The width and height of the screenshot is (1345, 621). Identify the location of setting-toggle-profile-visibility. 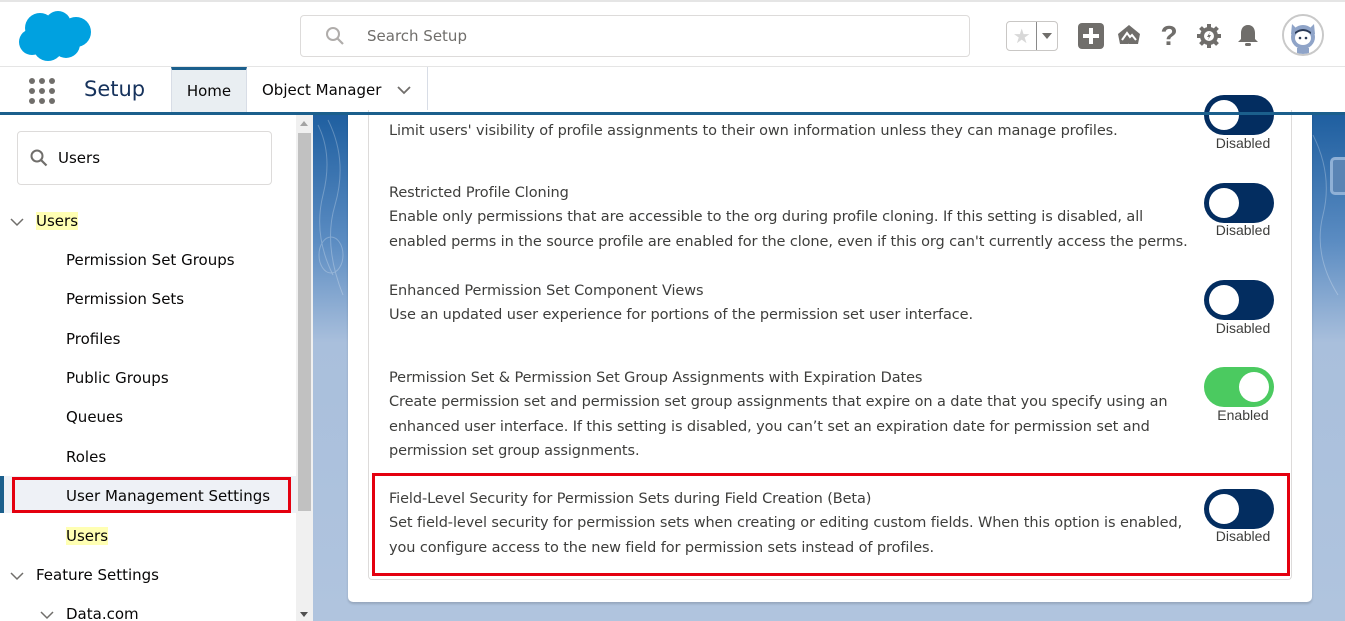
(1239, 115).